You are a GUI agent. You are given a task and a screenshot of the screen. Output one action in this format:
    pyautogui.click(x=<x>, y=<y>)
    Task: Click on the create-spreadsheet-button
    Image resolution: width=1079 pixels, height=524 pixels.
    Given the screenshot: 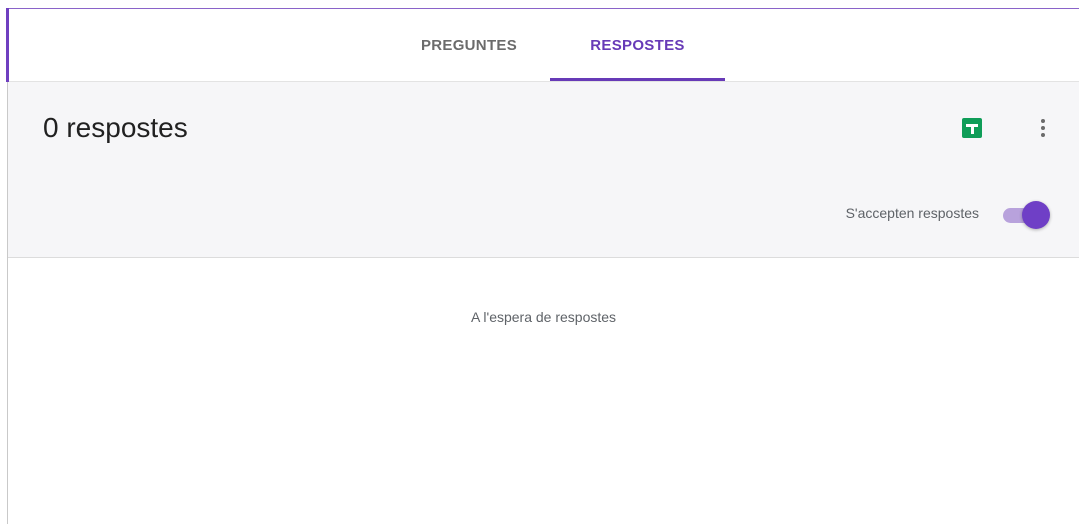 What is the action you would take?
    pyautogui.click(x=972, y=128)
    